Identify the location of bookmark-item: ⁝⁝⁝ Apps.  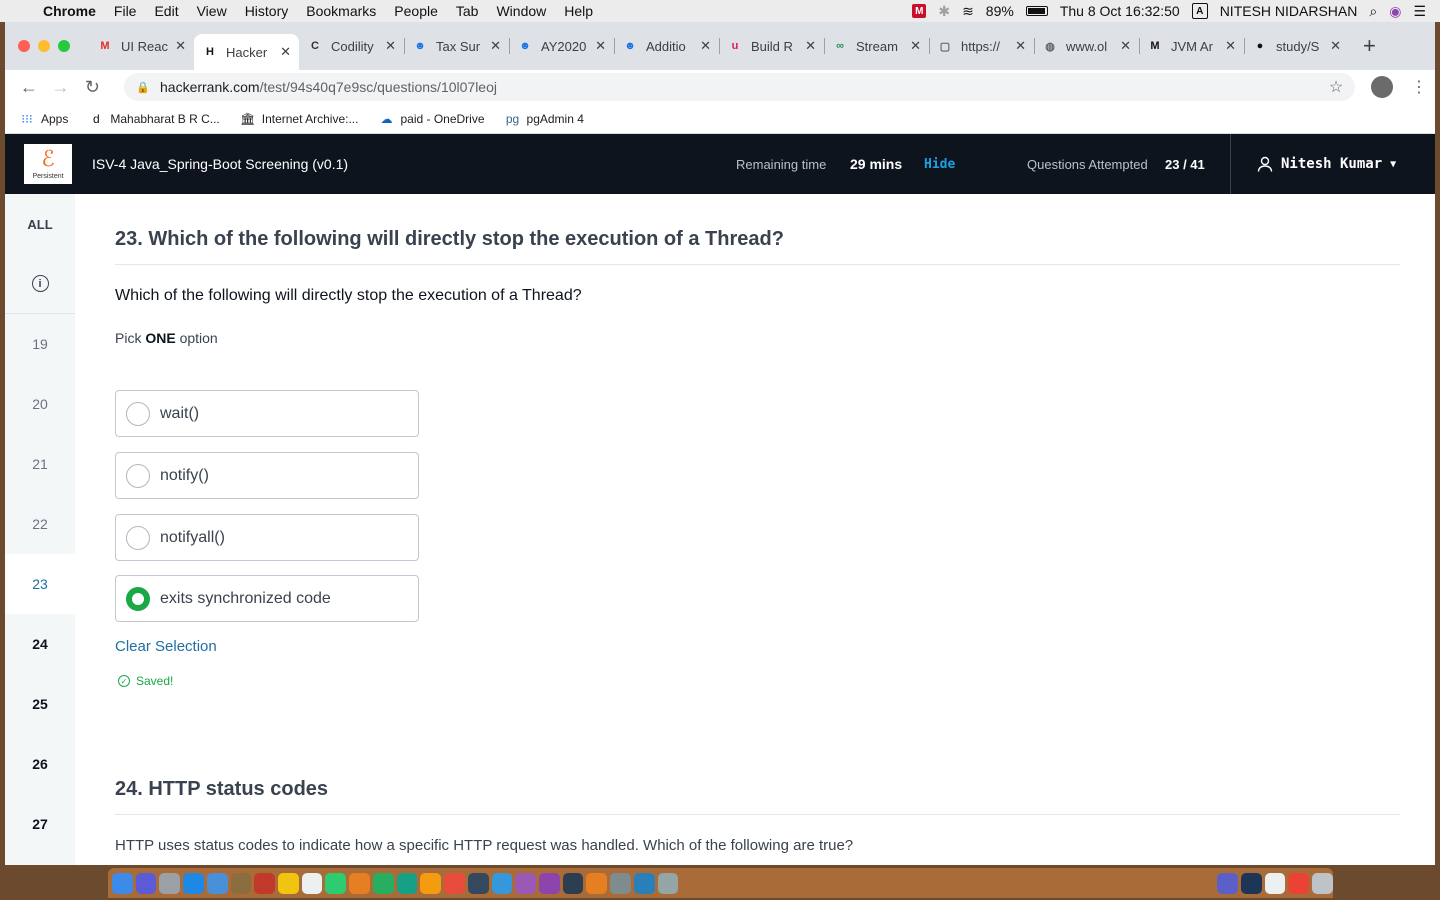
(43, 119).